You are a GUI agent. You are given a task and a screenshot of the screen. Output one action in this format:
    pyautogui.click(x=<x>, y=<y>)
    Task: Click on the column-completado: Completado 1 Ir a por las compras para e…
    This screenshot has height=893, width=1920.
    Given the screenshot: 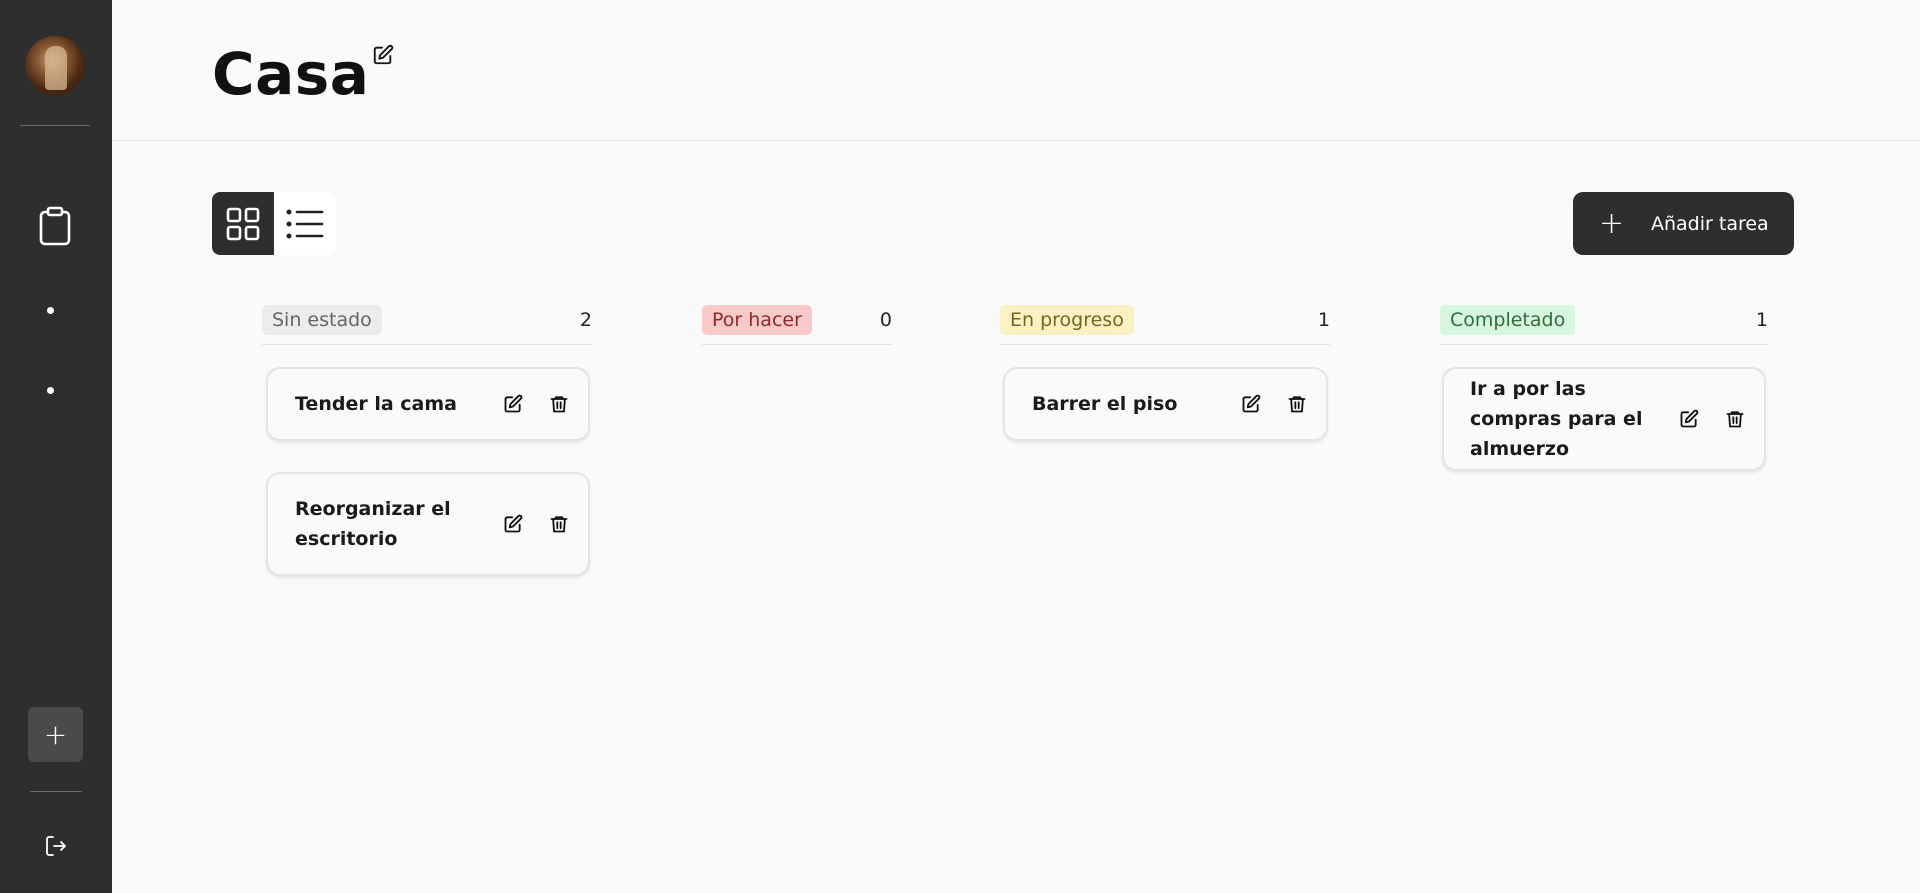 What is the action you would take?
    pyautogui.click(x=1604, y=388)
    